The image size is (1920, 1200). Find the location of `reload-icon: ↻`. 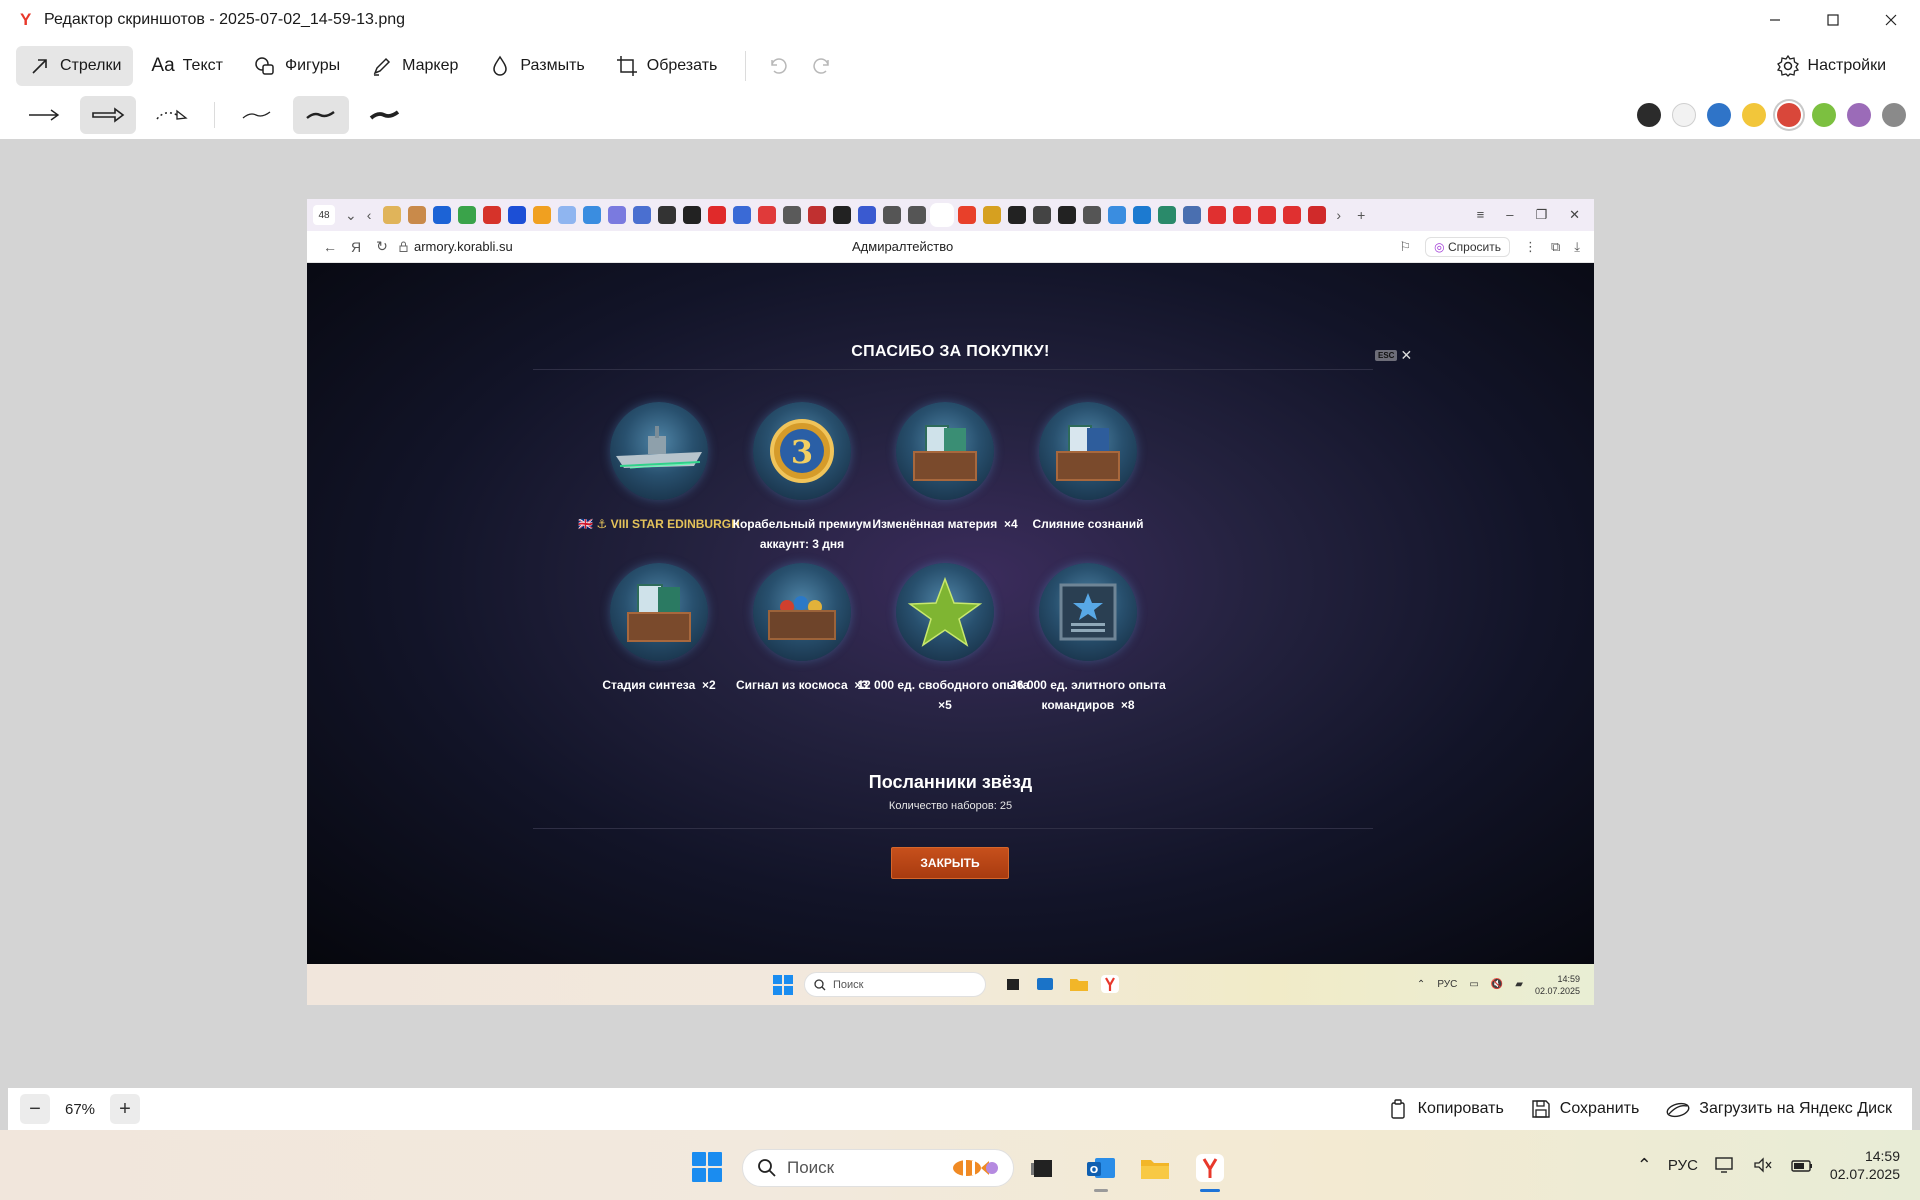

reload-icon: ↻ is located at coordinates (382, 246).